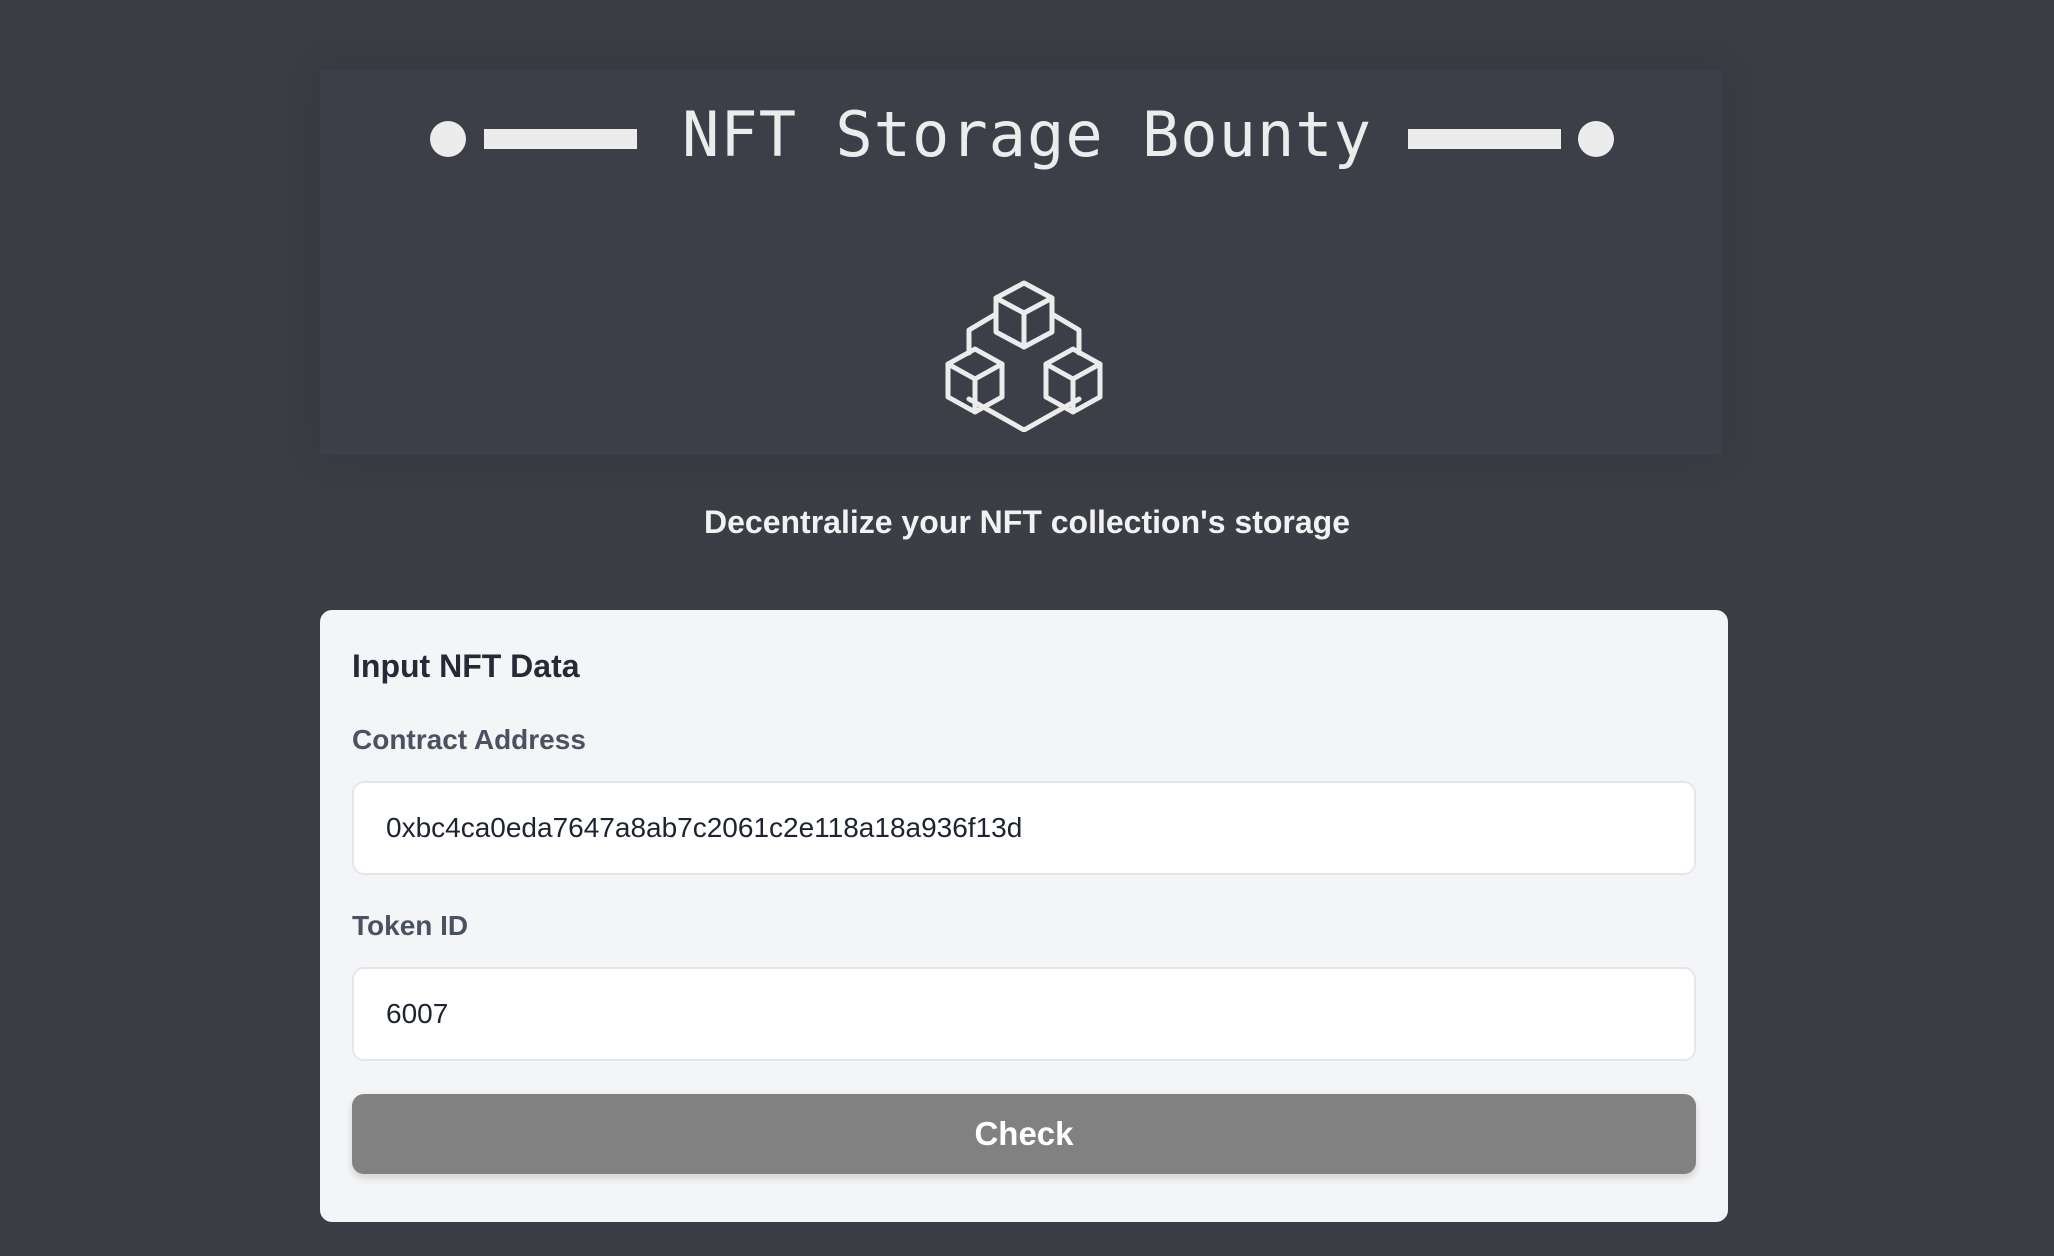 The height and width of the screenshot is (1256, 2054). What do you see at coordinates (469, 739) in the screenshot?
I see `contract-address-label: Contract Address` at bounding box center [469, 739].